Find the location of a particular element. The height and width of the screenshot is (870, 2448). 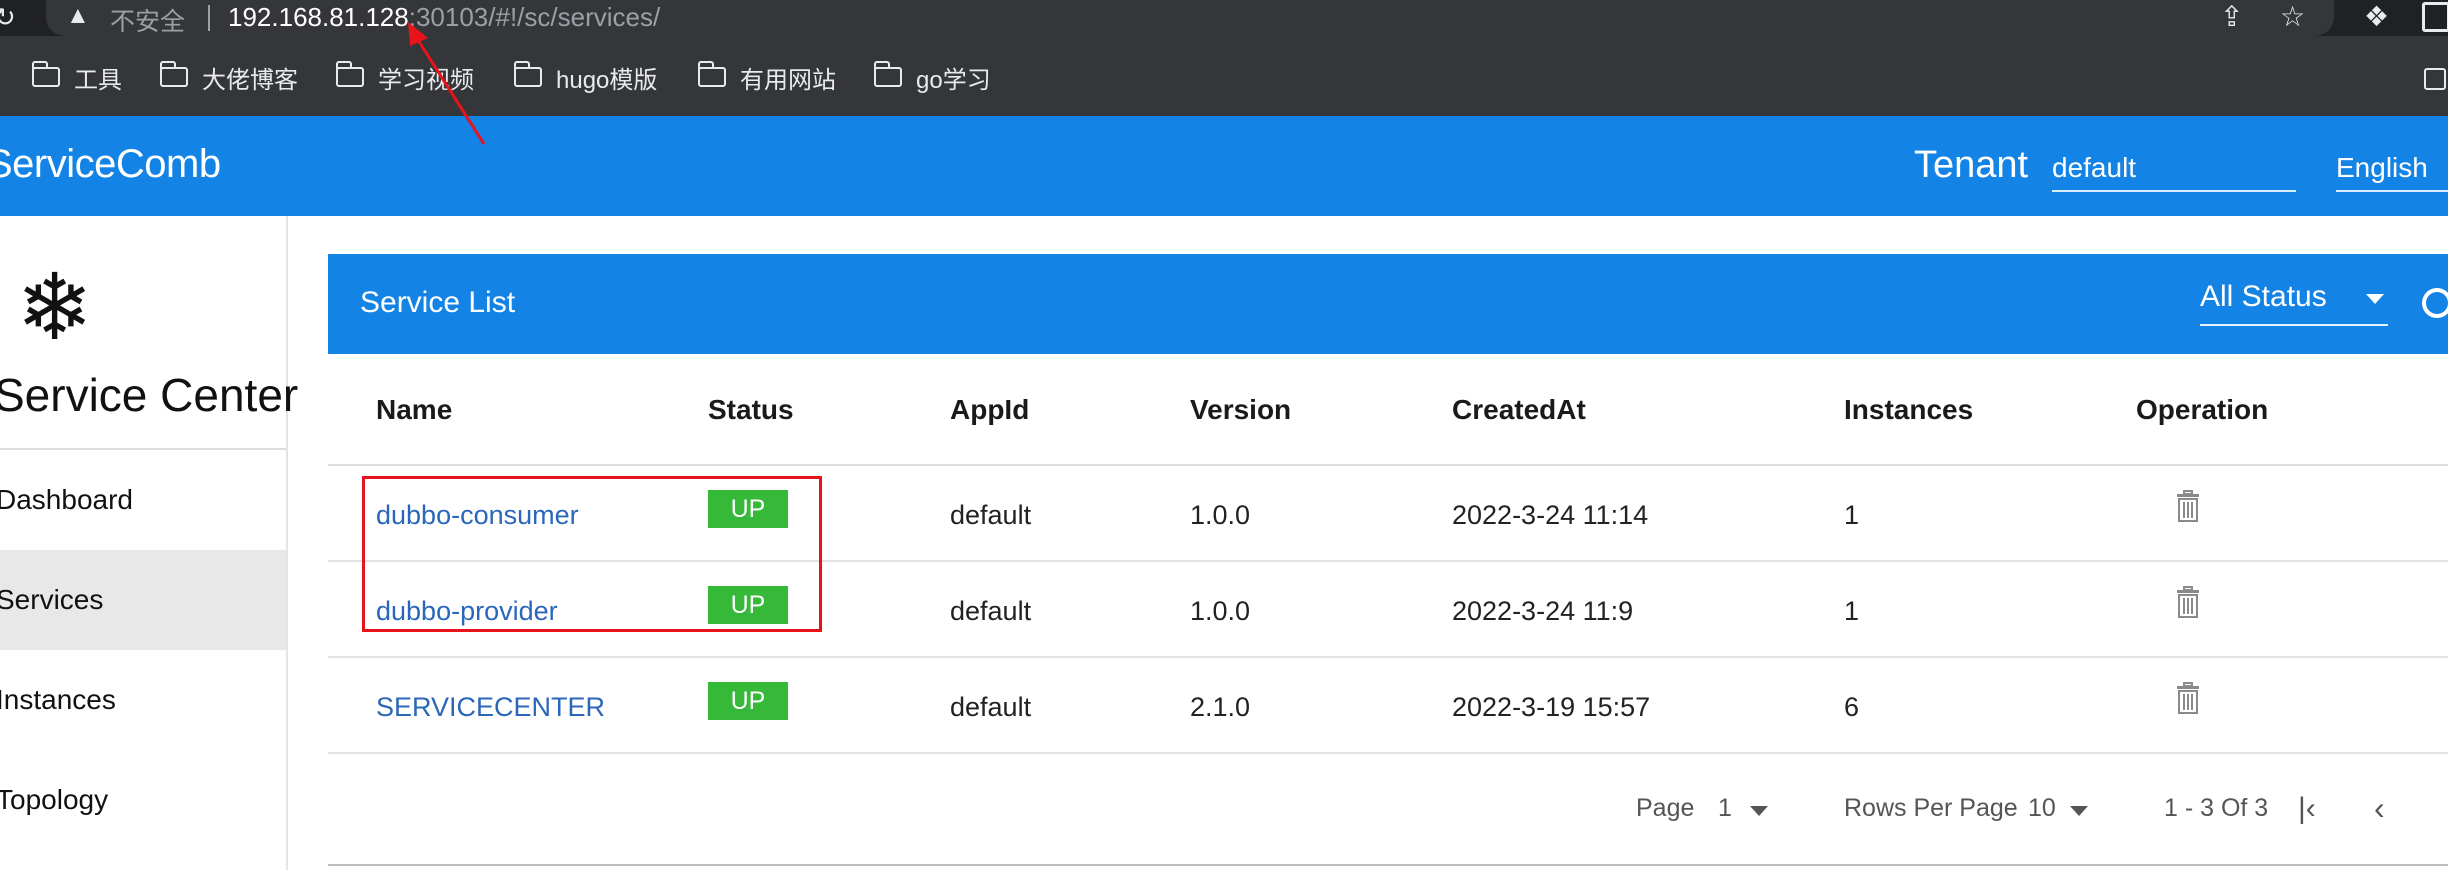

bookmark-item: 学习视频 is located at coordinates (404, 77).